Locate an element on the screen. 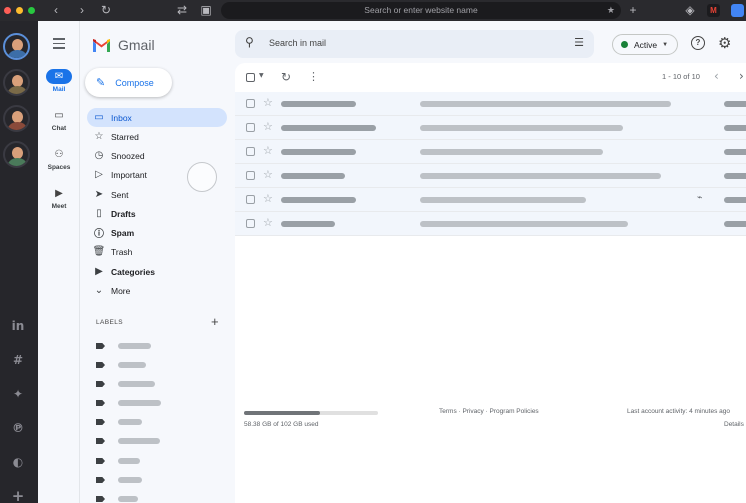 The height and width of the screenshot is (503, 746). sidebar-item-more: ⌄ More is located at coordinates (157, 290).